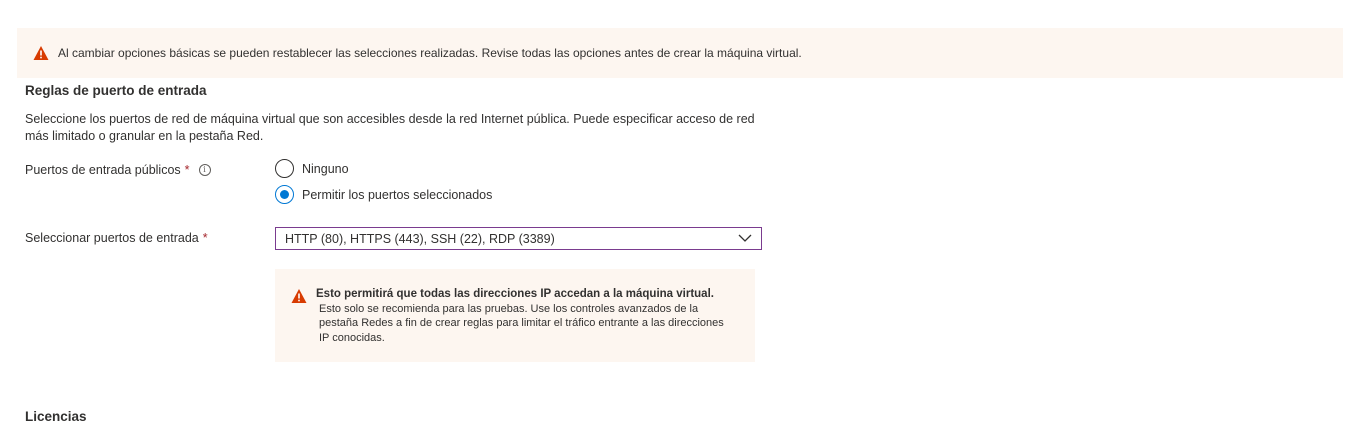 The height and width of the screenshot is (440, 1347). I want to click on radio-label-none: Ninguno, so click(325, 168).